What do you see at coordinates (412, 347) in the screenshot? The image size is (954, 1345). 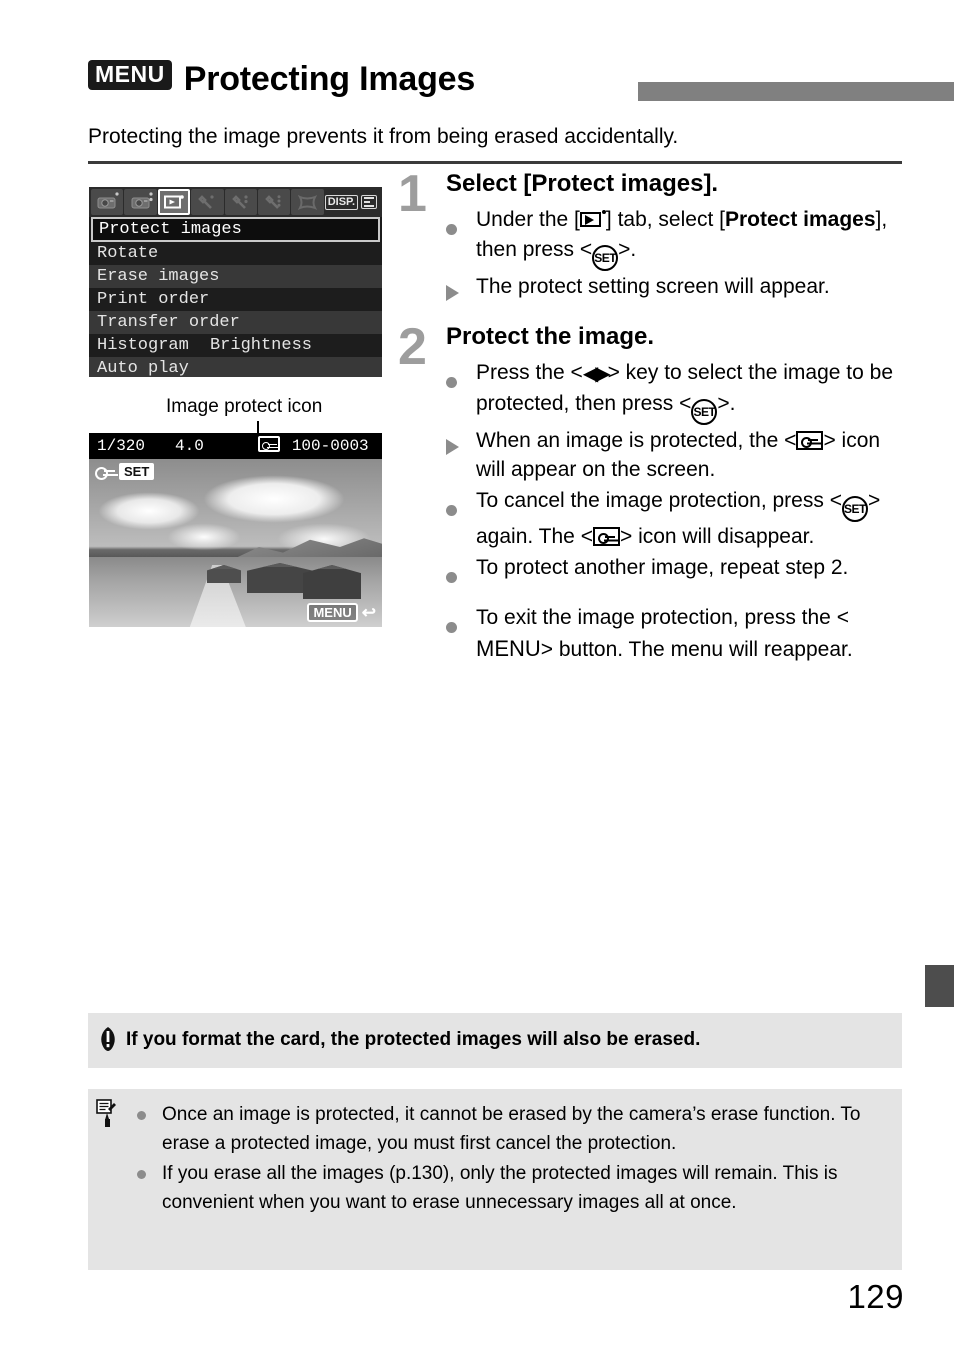 I see `step-number: 2` at bounding box center [412, 347].